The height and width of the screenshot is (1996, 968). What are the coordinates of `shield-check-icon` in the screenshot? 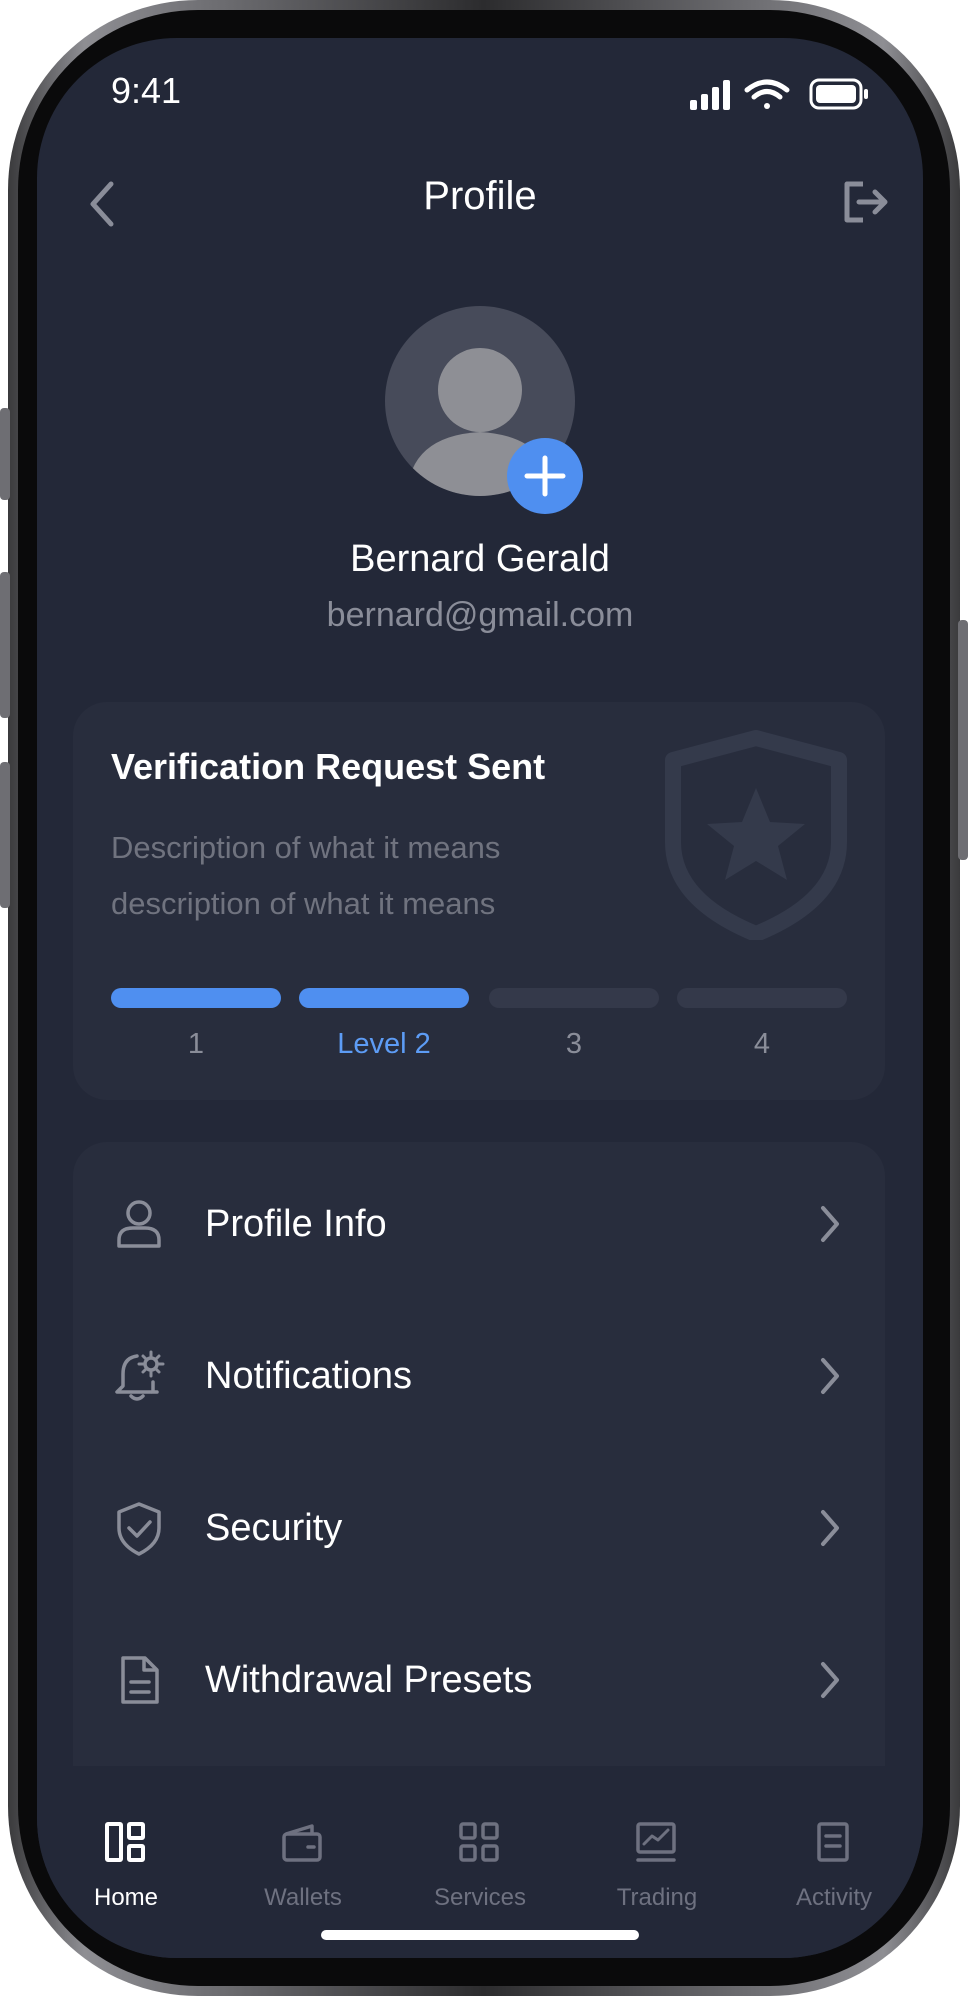 It's located at (139, 1529).